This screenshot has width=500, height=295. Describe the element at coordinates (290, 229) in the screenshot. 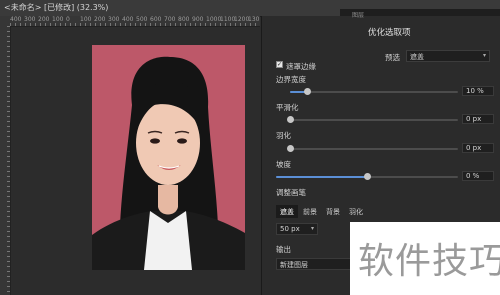

I see `brush-size-value: 50 px` at that location.